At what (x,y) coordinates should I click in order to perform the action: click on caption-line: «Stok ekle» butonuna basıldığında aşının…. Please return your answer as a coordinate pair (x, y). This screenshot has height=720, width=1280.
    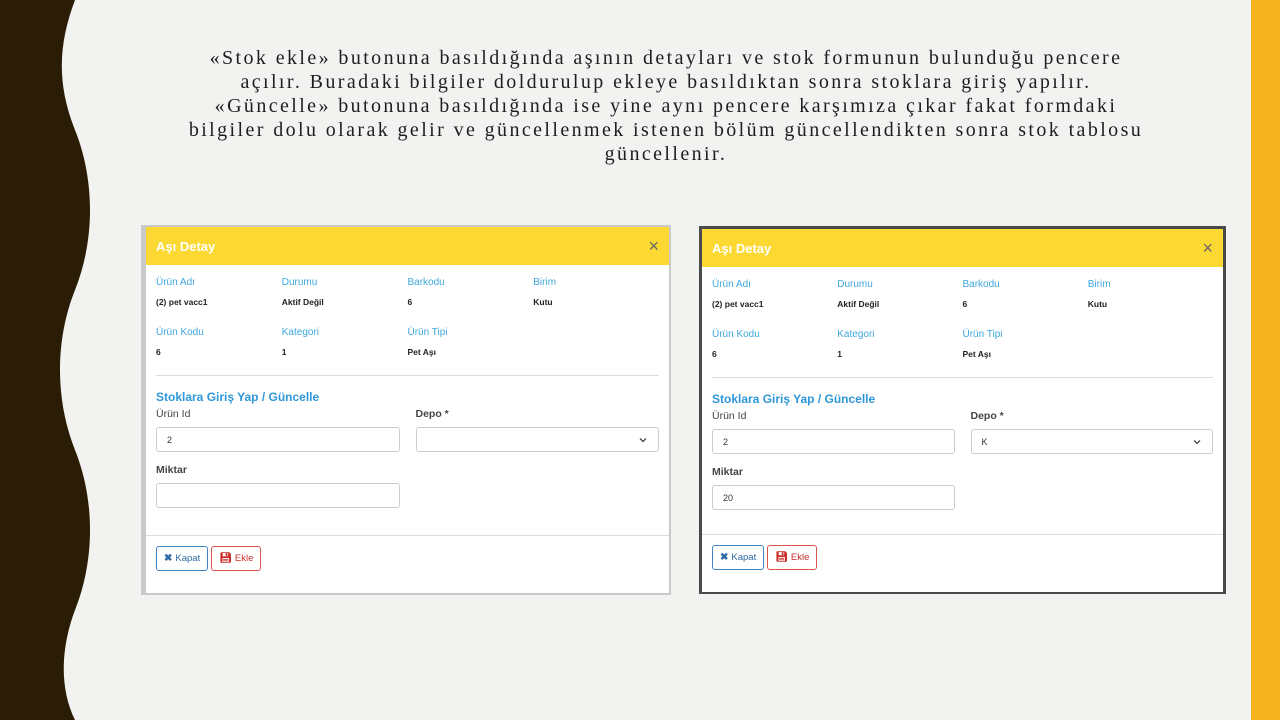
    Looking at the image, I should click on (666, 58).